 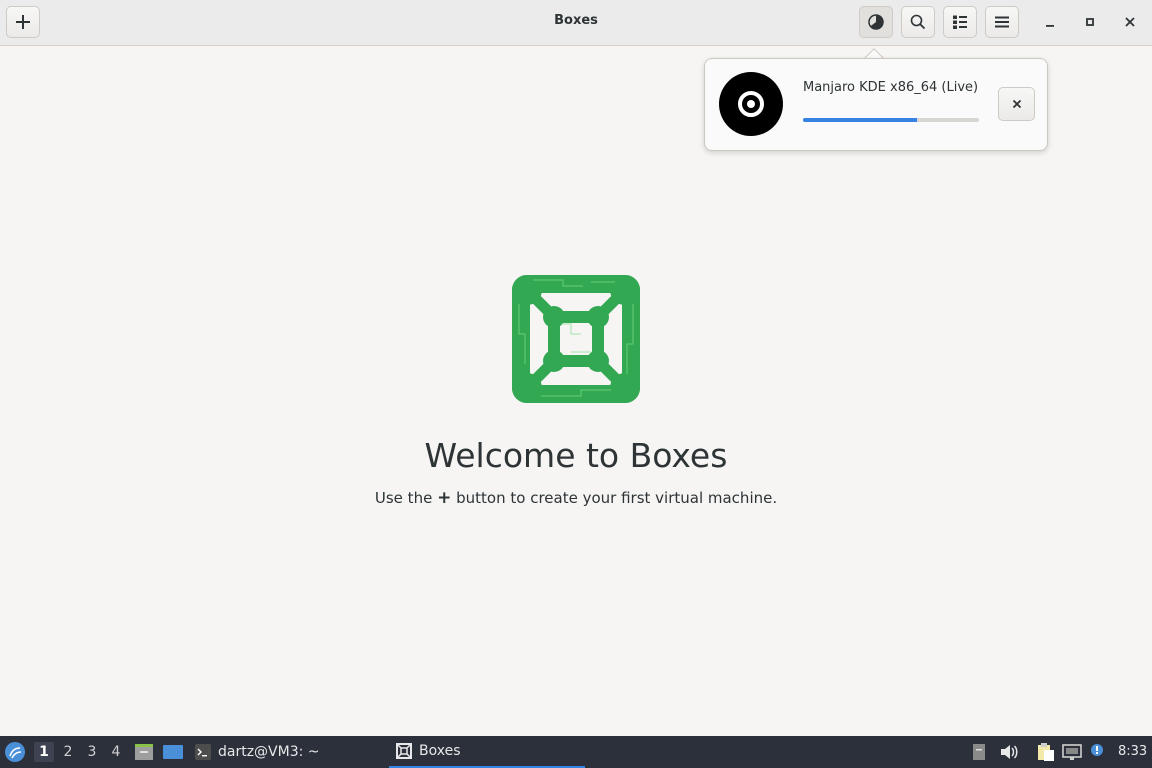 I want to click on minimize-icon, so click(x=1050, y=26).